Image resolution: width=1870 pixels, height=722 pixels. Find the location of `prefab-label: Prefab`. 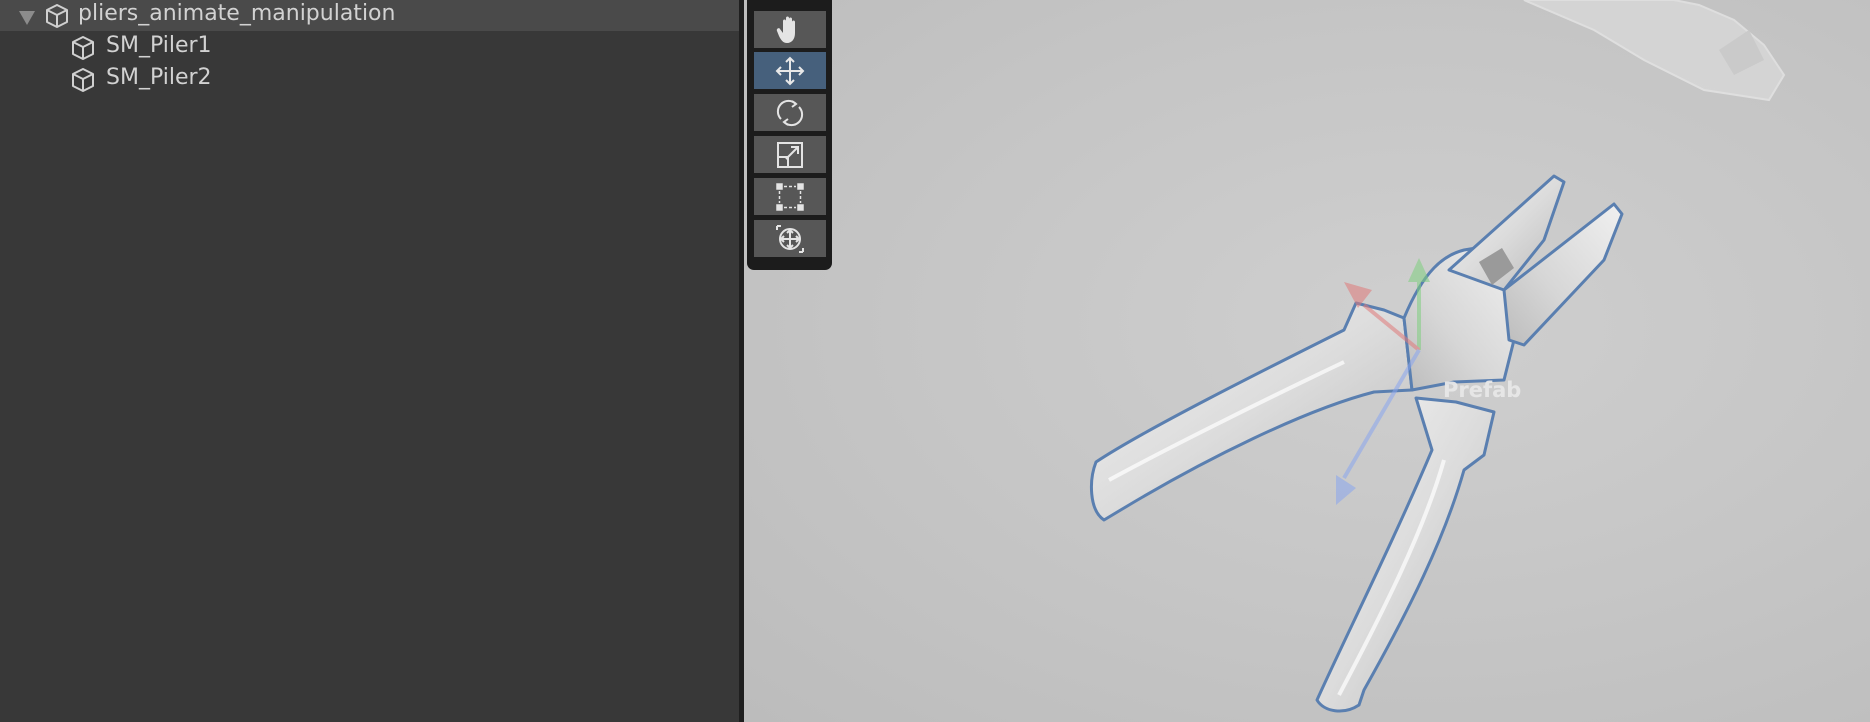

prefab-label: Prefab is located at coordinates (1482, 390).